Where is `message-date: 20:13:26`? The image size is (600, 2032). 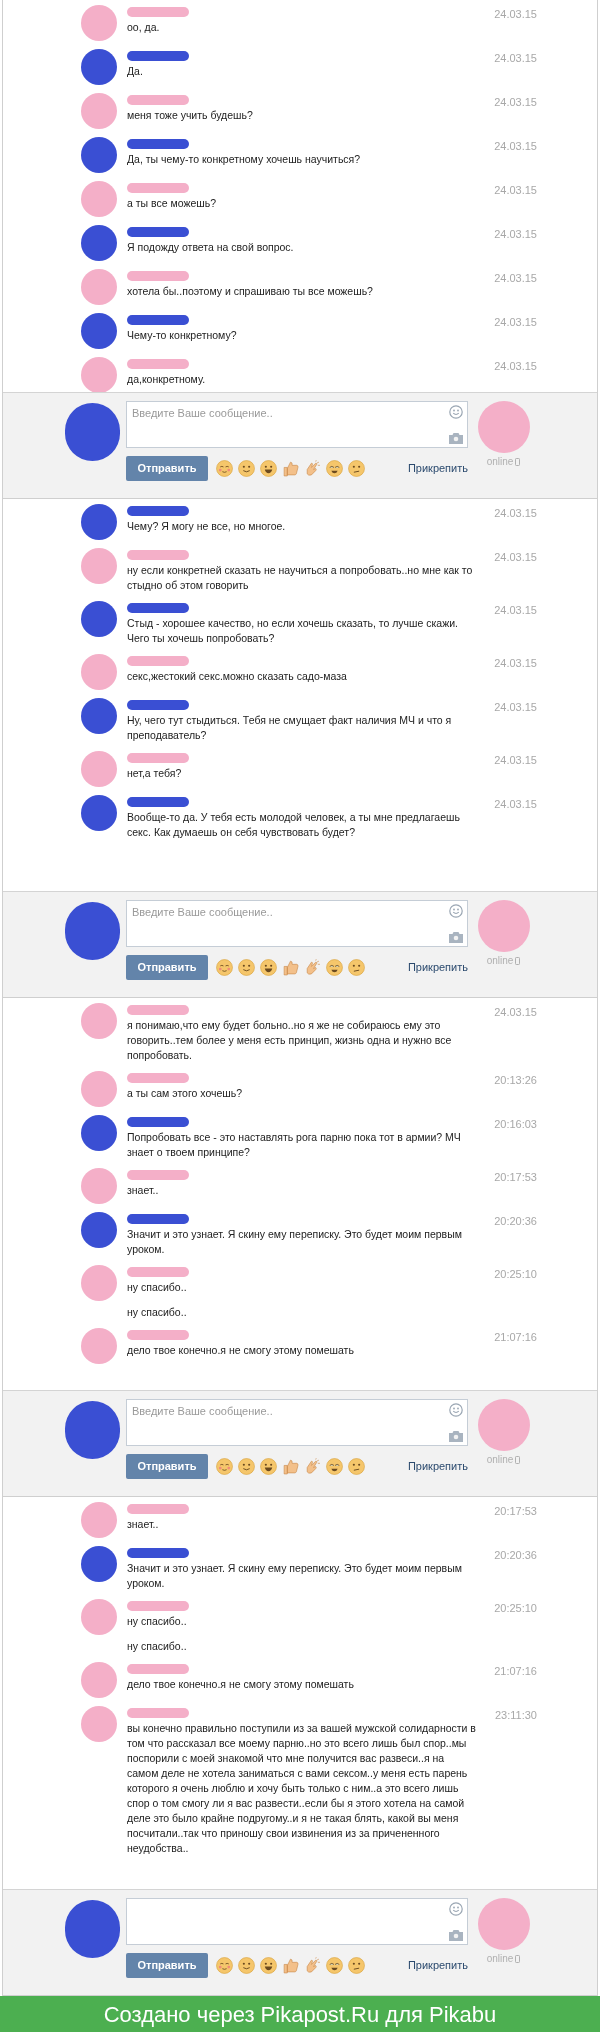 message-date: 20:13:26 is located at coordinates (515, 1080).